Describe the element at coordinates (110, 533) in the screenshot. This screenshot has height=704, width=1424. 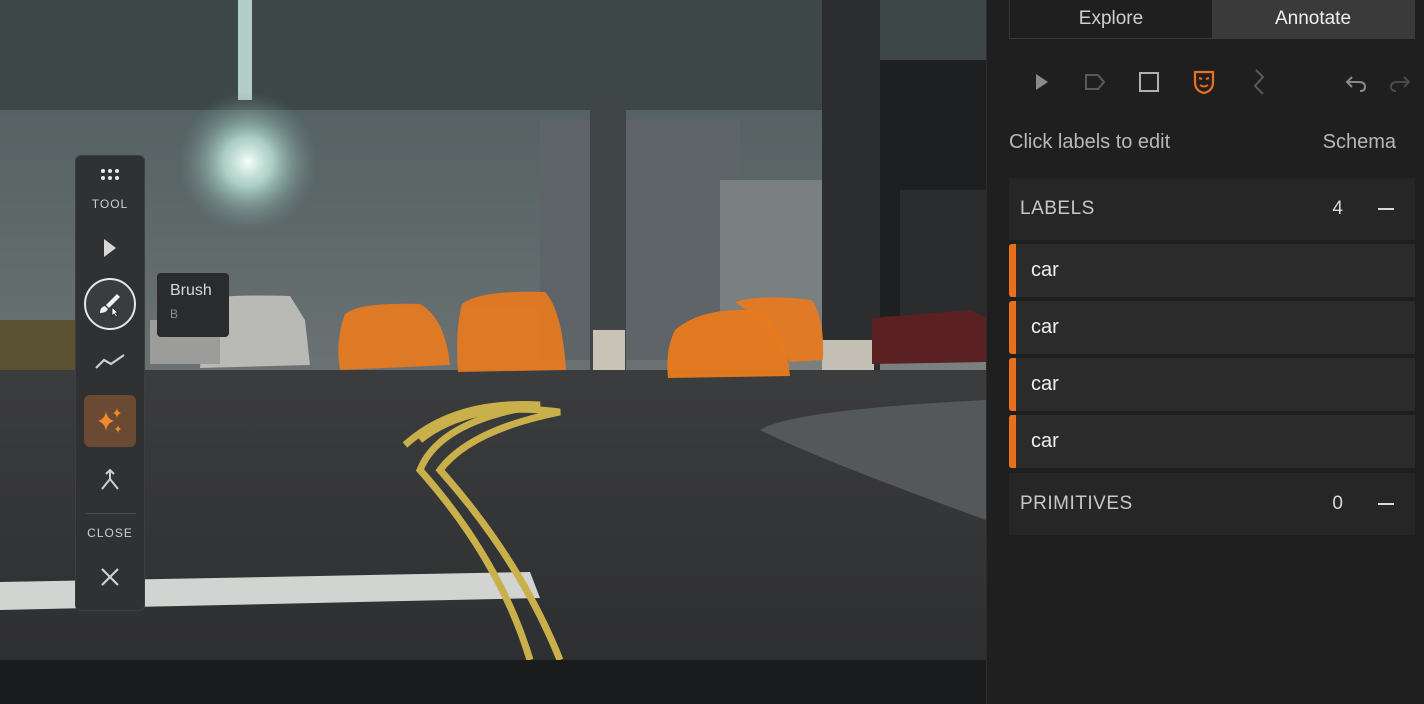
I see `close-heading: CLOSE` at that location.